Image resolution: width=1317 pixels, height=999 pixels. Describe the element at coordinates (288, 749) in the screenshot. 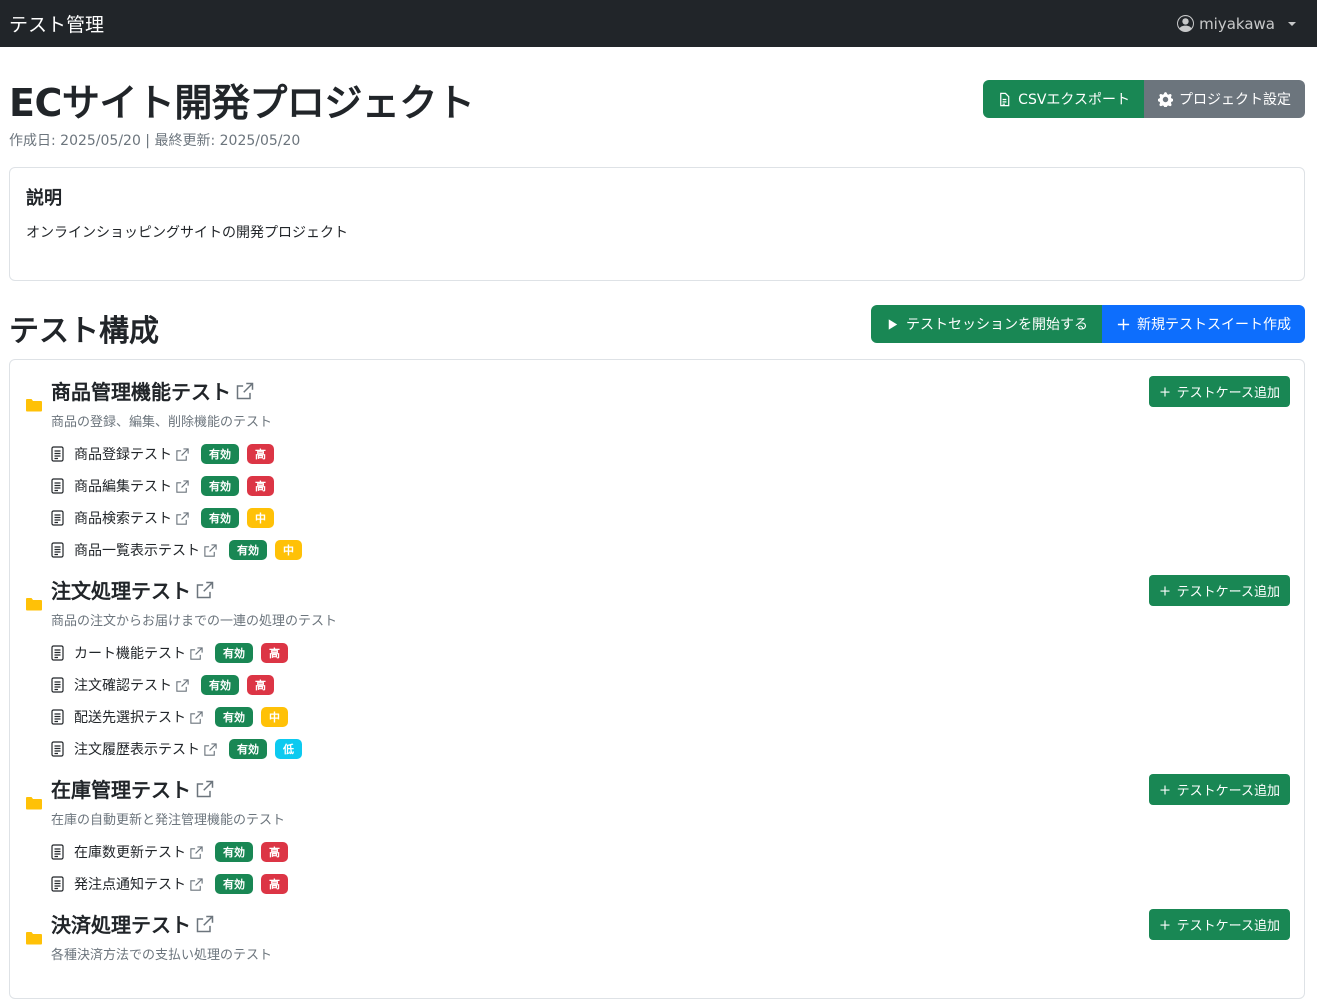

I see `priority-badge: 低` at that location.